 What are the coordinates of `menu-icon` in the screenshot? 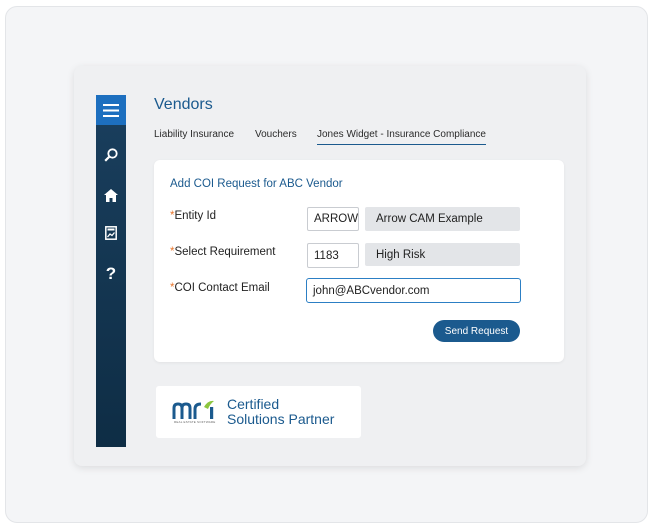 It's located at (111, 110).